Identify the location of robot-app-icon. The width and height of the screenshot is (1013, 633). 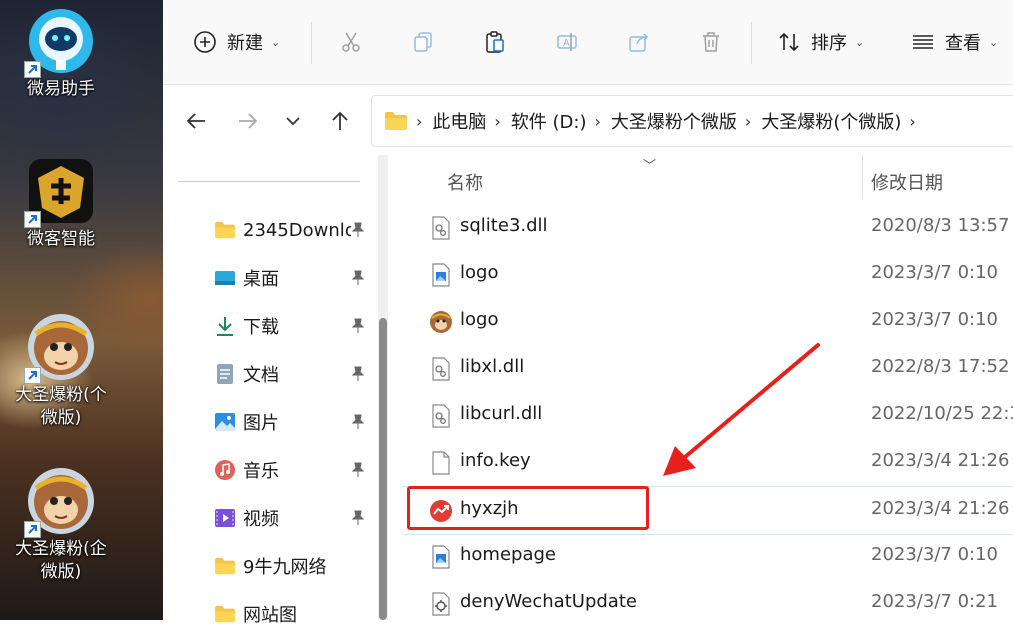
(60, 42).